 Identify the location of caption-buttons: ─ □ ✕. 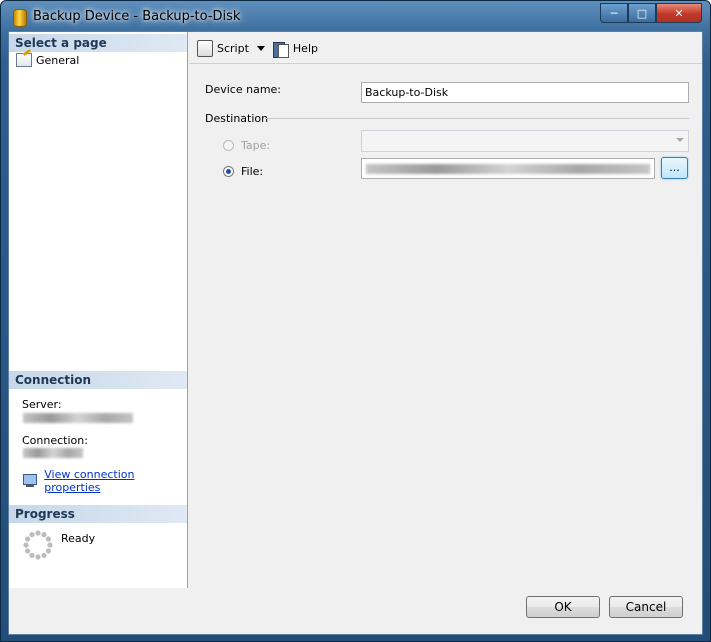
(651, 13).